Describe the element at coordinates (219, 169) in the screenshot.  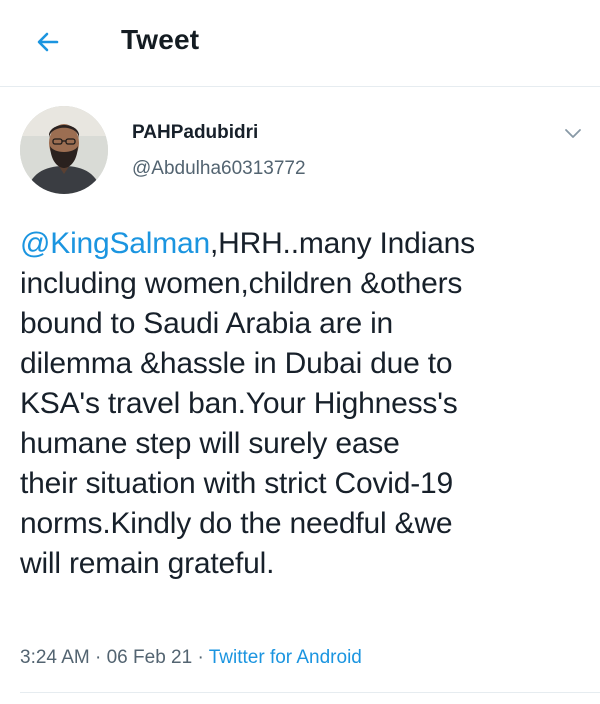
I see `author-handle: @Abdulha60313772` at that location.